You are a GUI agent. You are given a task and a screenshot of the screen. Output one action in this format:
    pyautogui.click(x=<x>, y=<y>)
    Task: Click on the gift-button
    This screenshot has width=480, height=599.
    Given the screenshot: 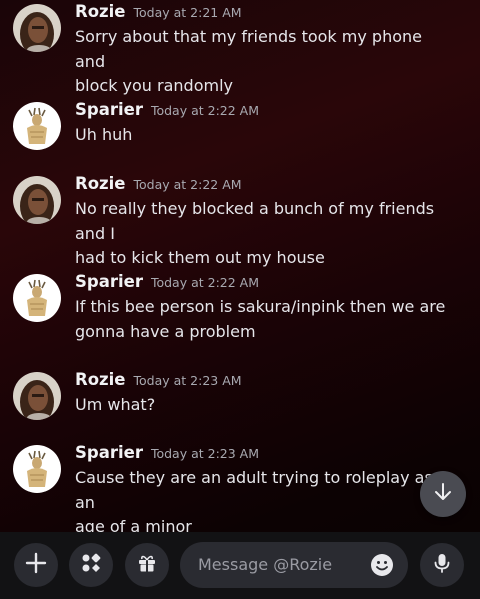 What is the action you would take?
    pyautogui.click(x=147, y=565)
    